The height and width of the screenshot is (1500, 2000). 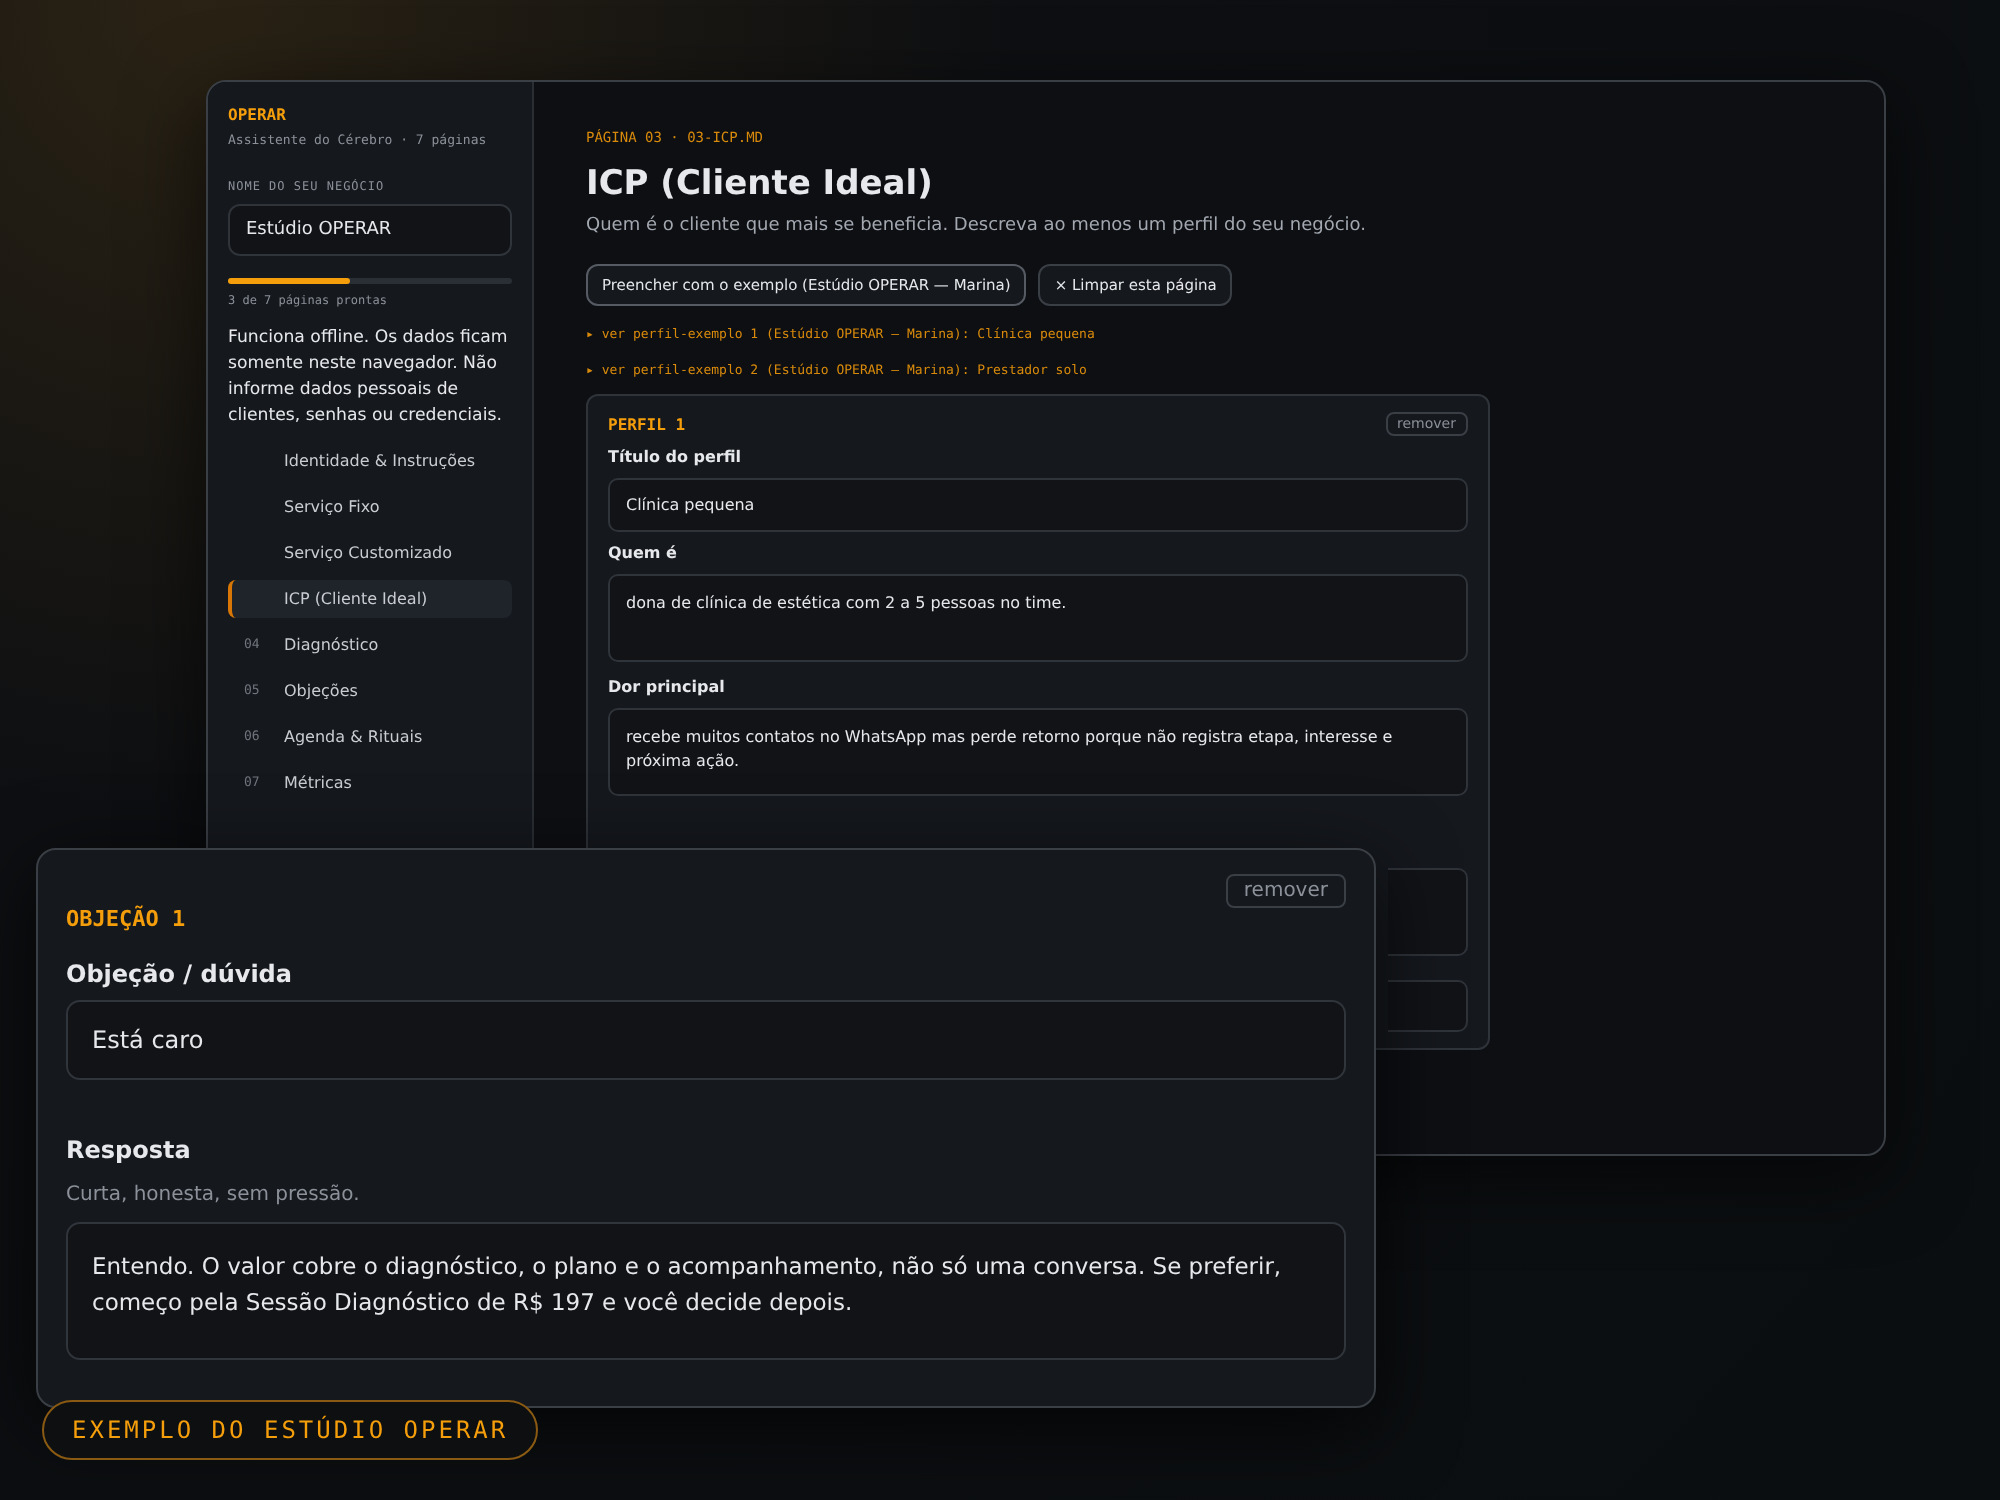 I want to click on nav-item: ICP (Cliente Ideal), so click(x=370, y=598).